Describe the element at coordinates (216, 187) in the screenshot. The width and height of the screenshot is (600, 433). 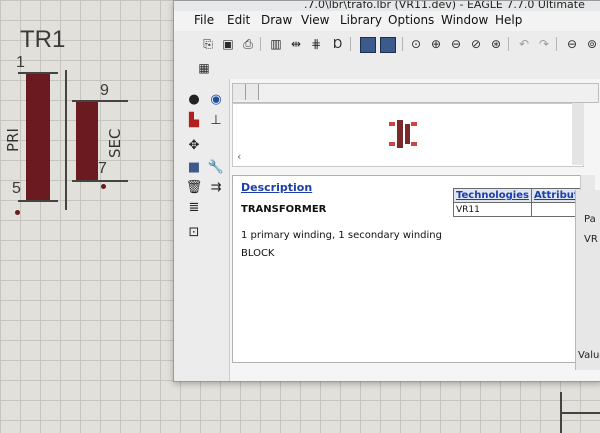
I see `connect-icon: ⇉` at that location.